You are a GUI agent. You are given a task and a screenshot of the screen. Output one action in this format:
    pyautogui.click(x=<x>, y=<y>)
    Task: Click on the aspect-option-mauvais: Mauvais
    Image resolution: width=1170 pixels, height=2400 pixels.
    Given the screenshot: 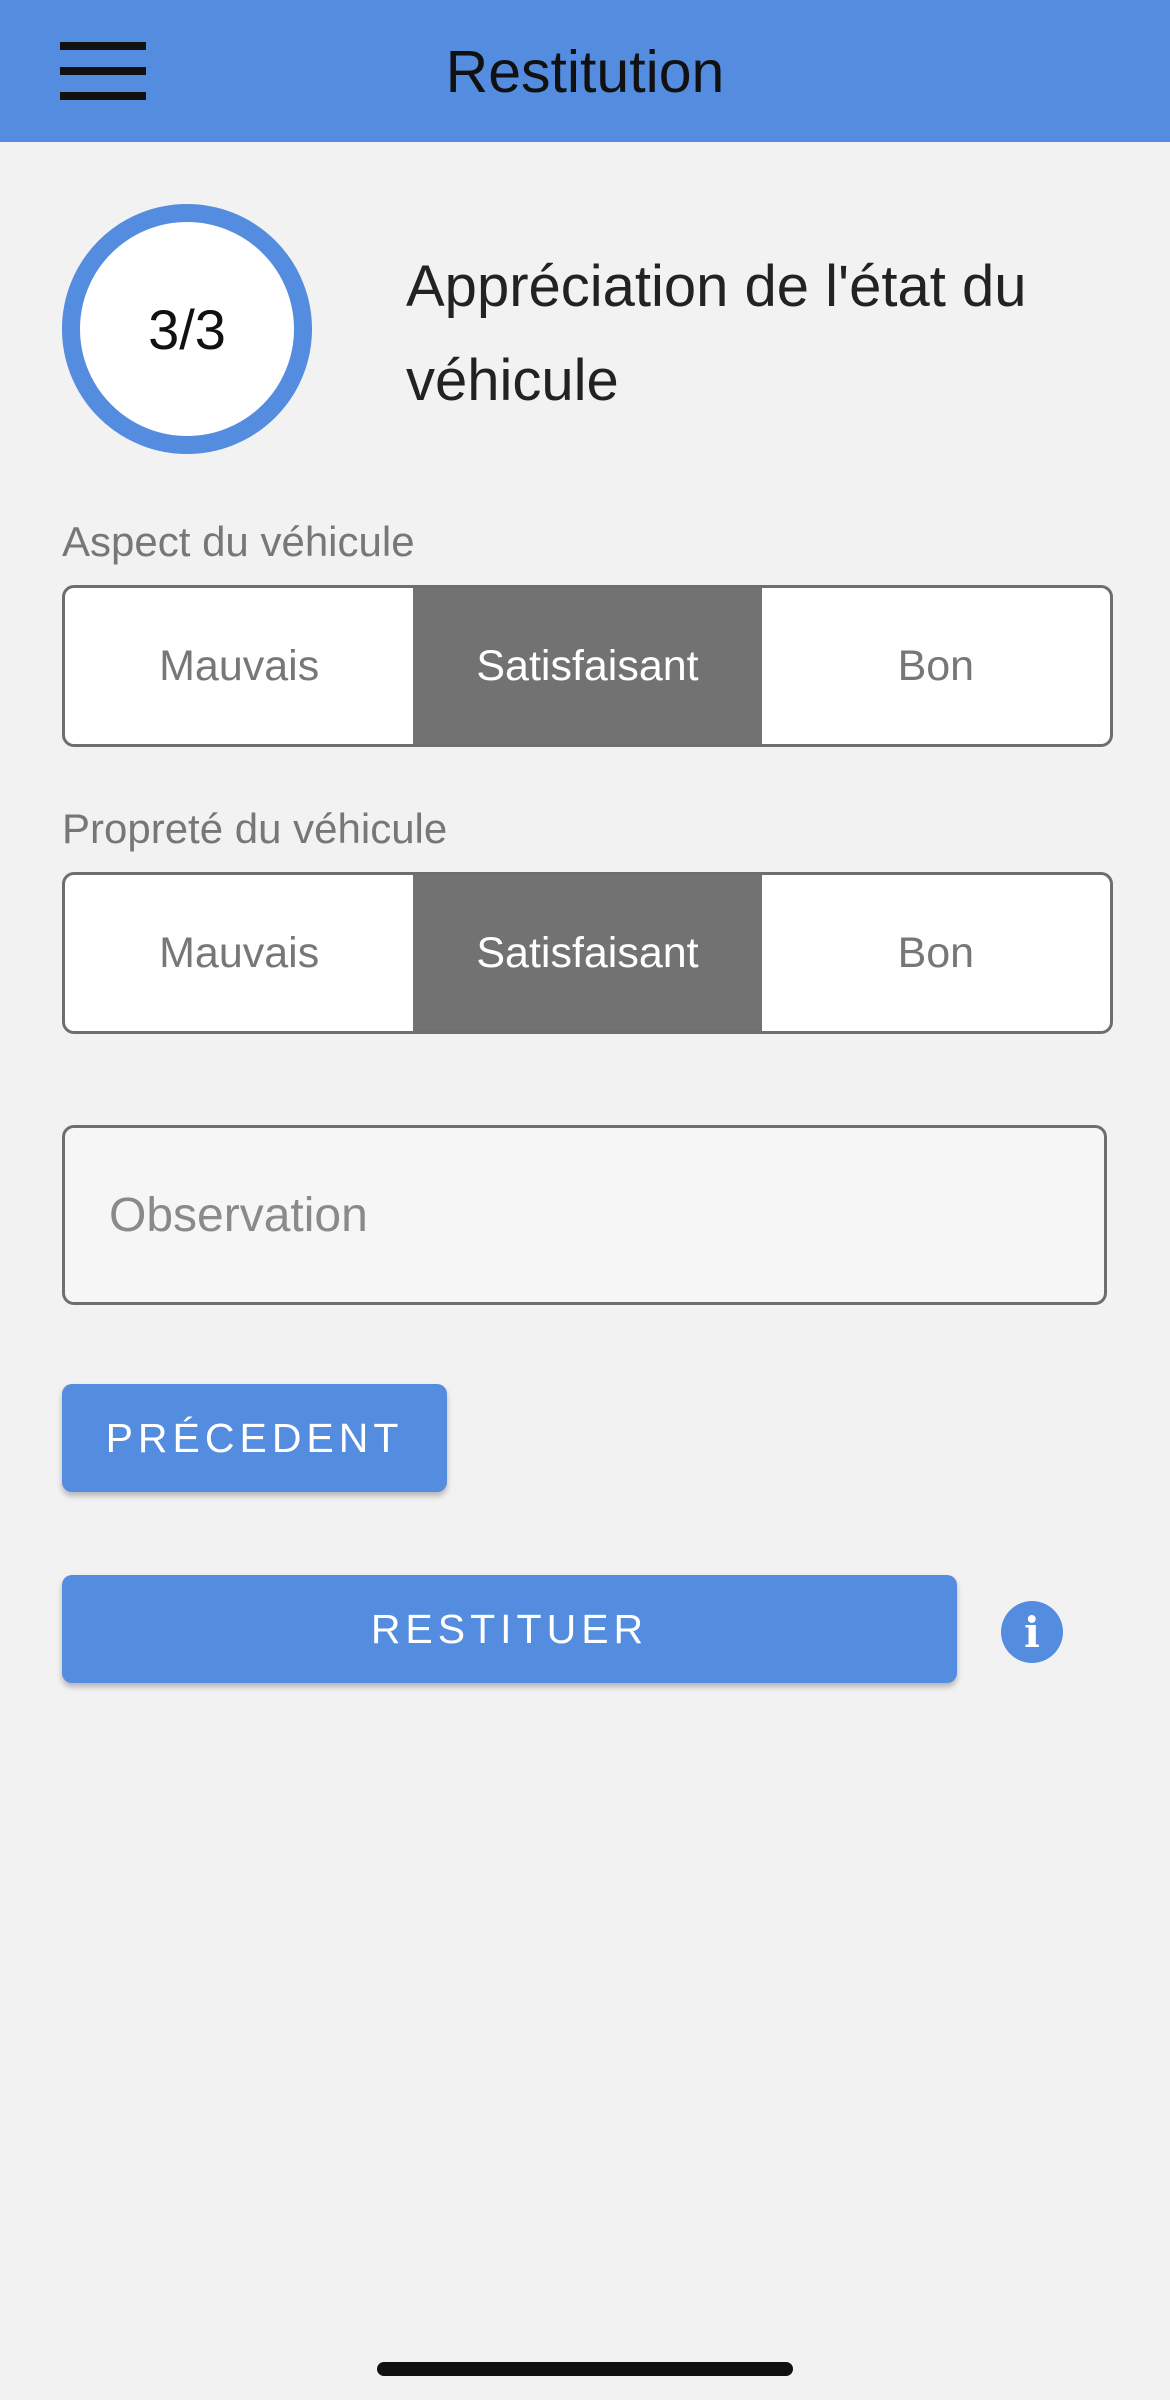 What is the action you would take?
    pyautogui.click(x=239, y=666)
    